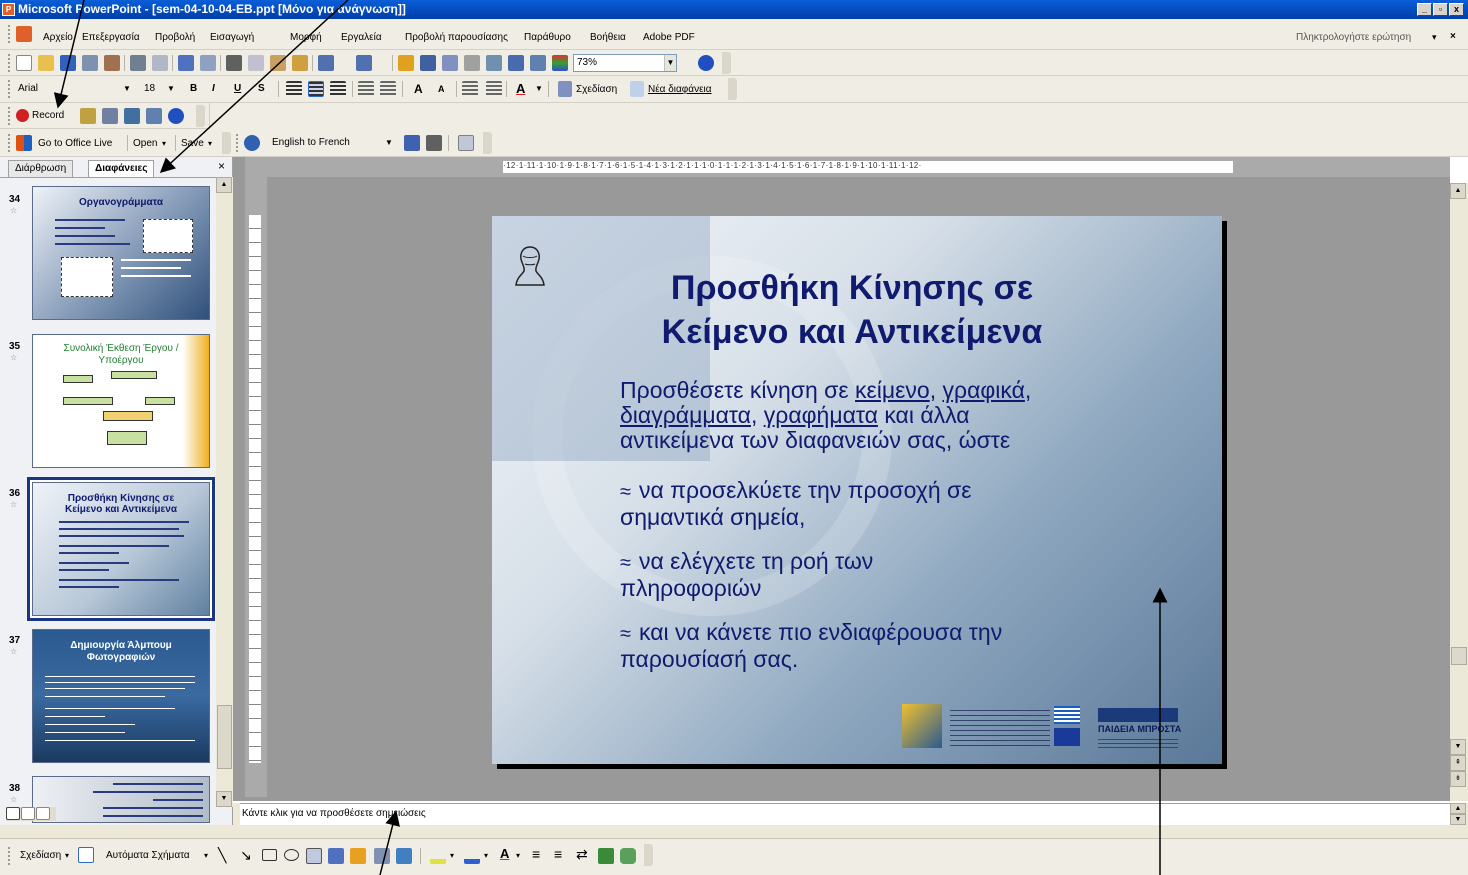 This screenshot has width=1468, height=875. What do you see at coordinates (1458, 763) in the screenshot?
I see `previous-slide-icon: ⇞` at bounding box center [1458, 763].